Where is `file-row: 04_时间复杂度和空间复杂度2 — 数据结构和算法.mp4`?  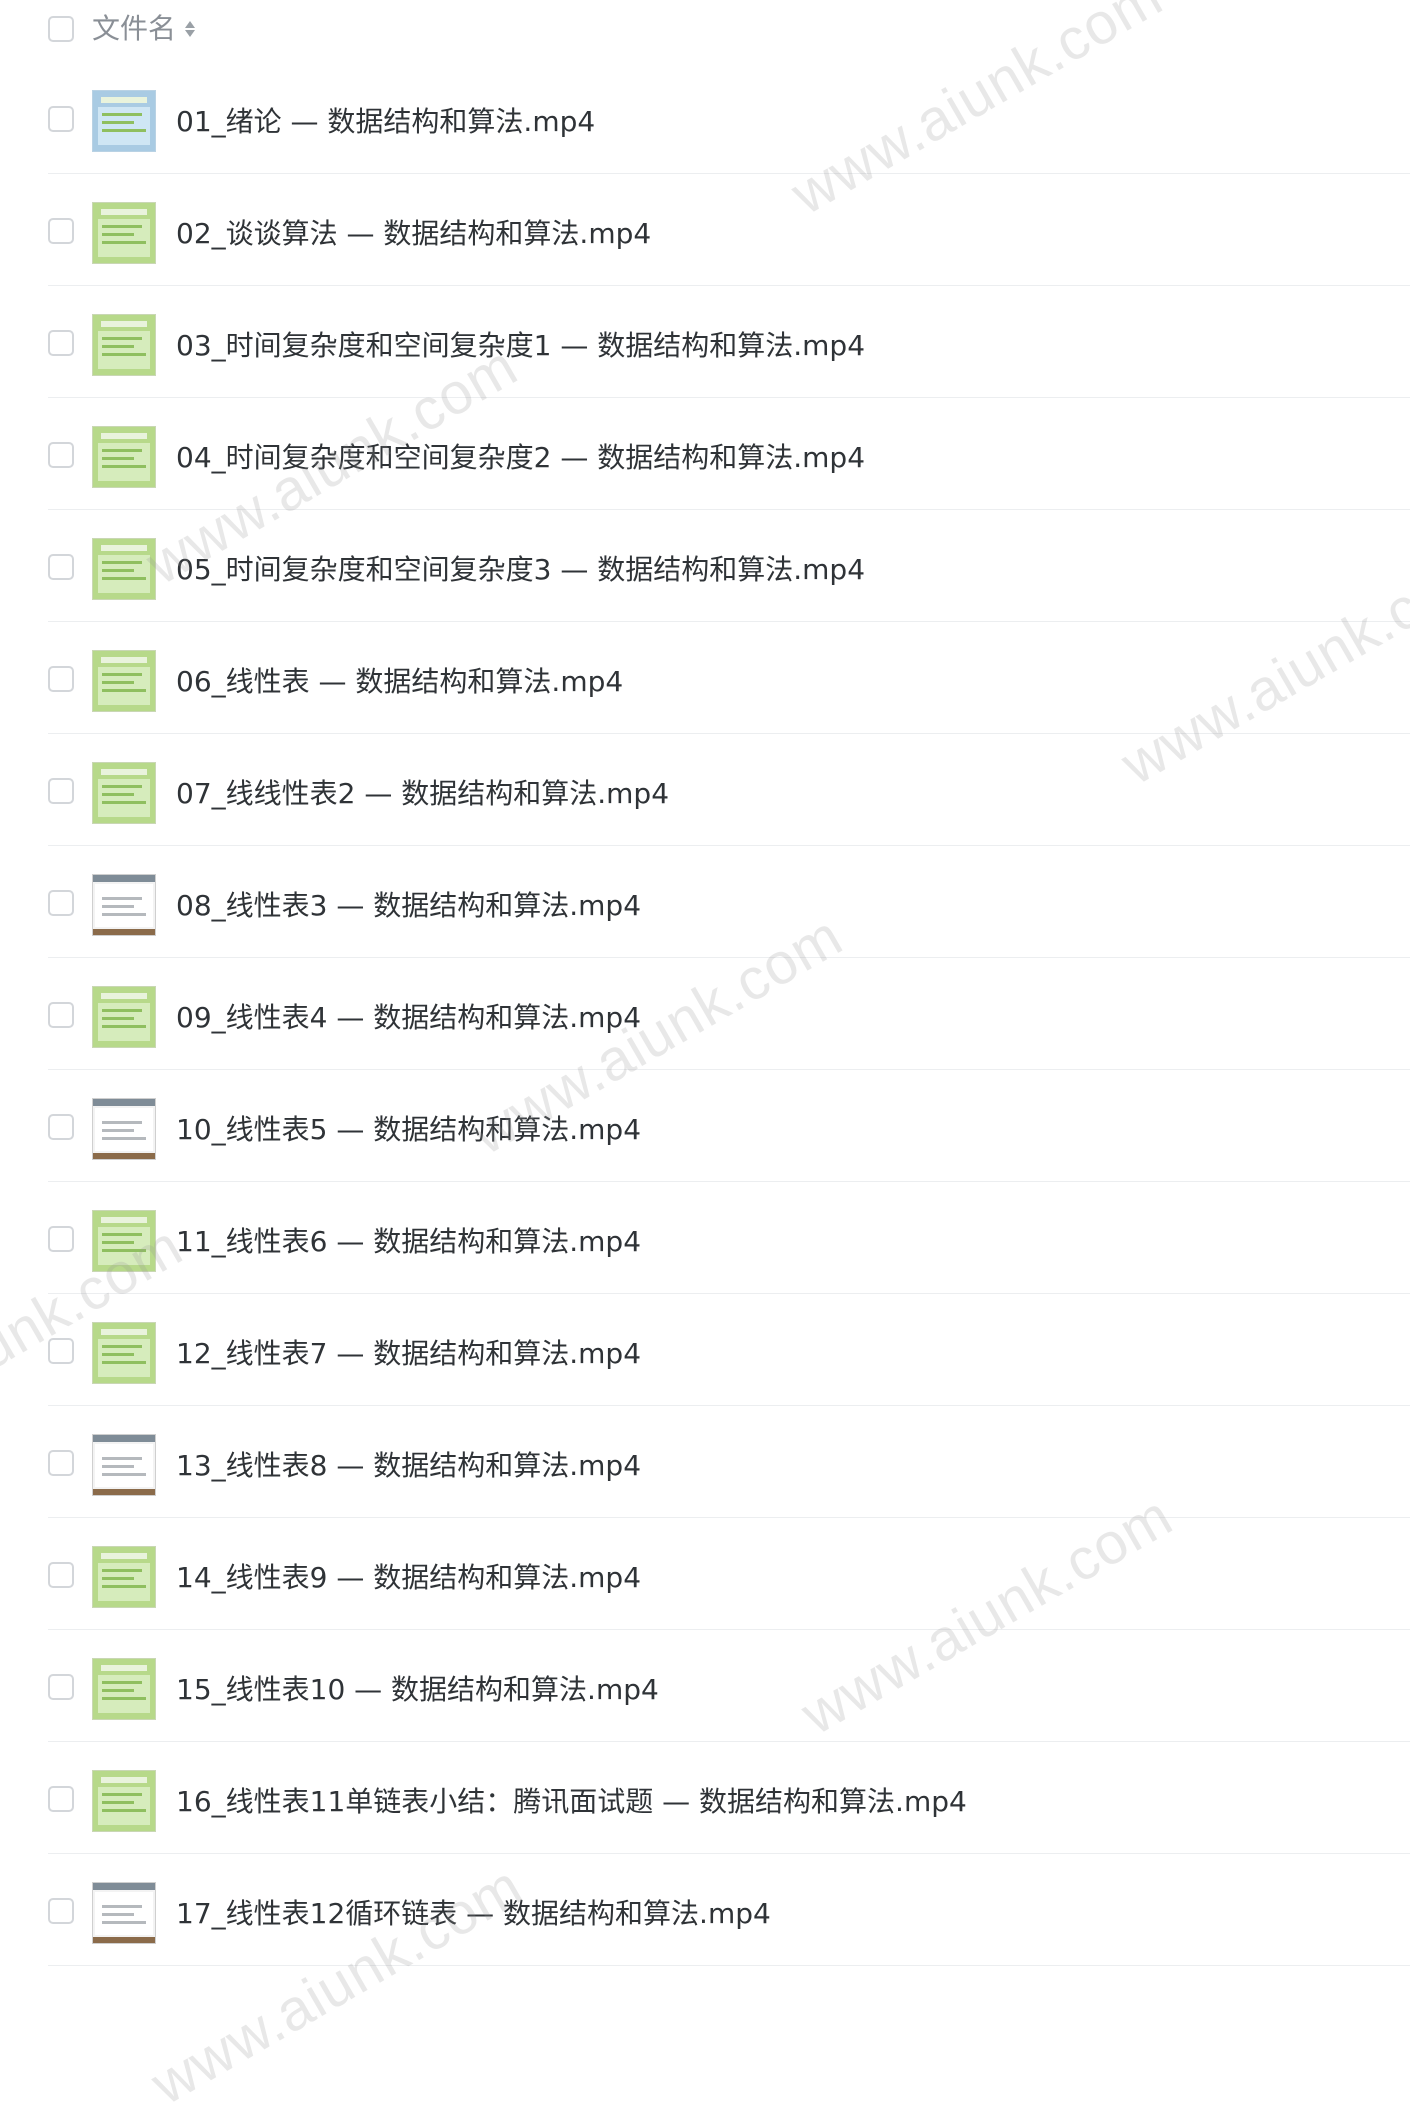 file-row: 04_时间复杂度和空间复杂度2 — 数据结构和算法.mp4 is located at coordinates (705, 464).